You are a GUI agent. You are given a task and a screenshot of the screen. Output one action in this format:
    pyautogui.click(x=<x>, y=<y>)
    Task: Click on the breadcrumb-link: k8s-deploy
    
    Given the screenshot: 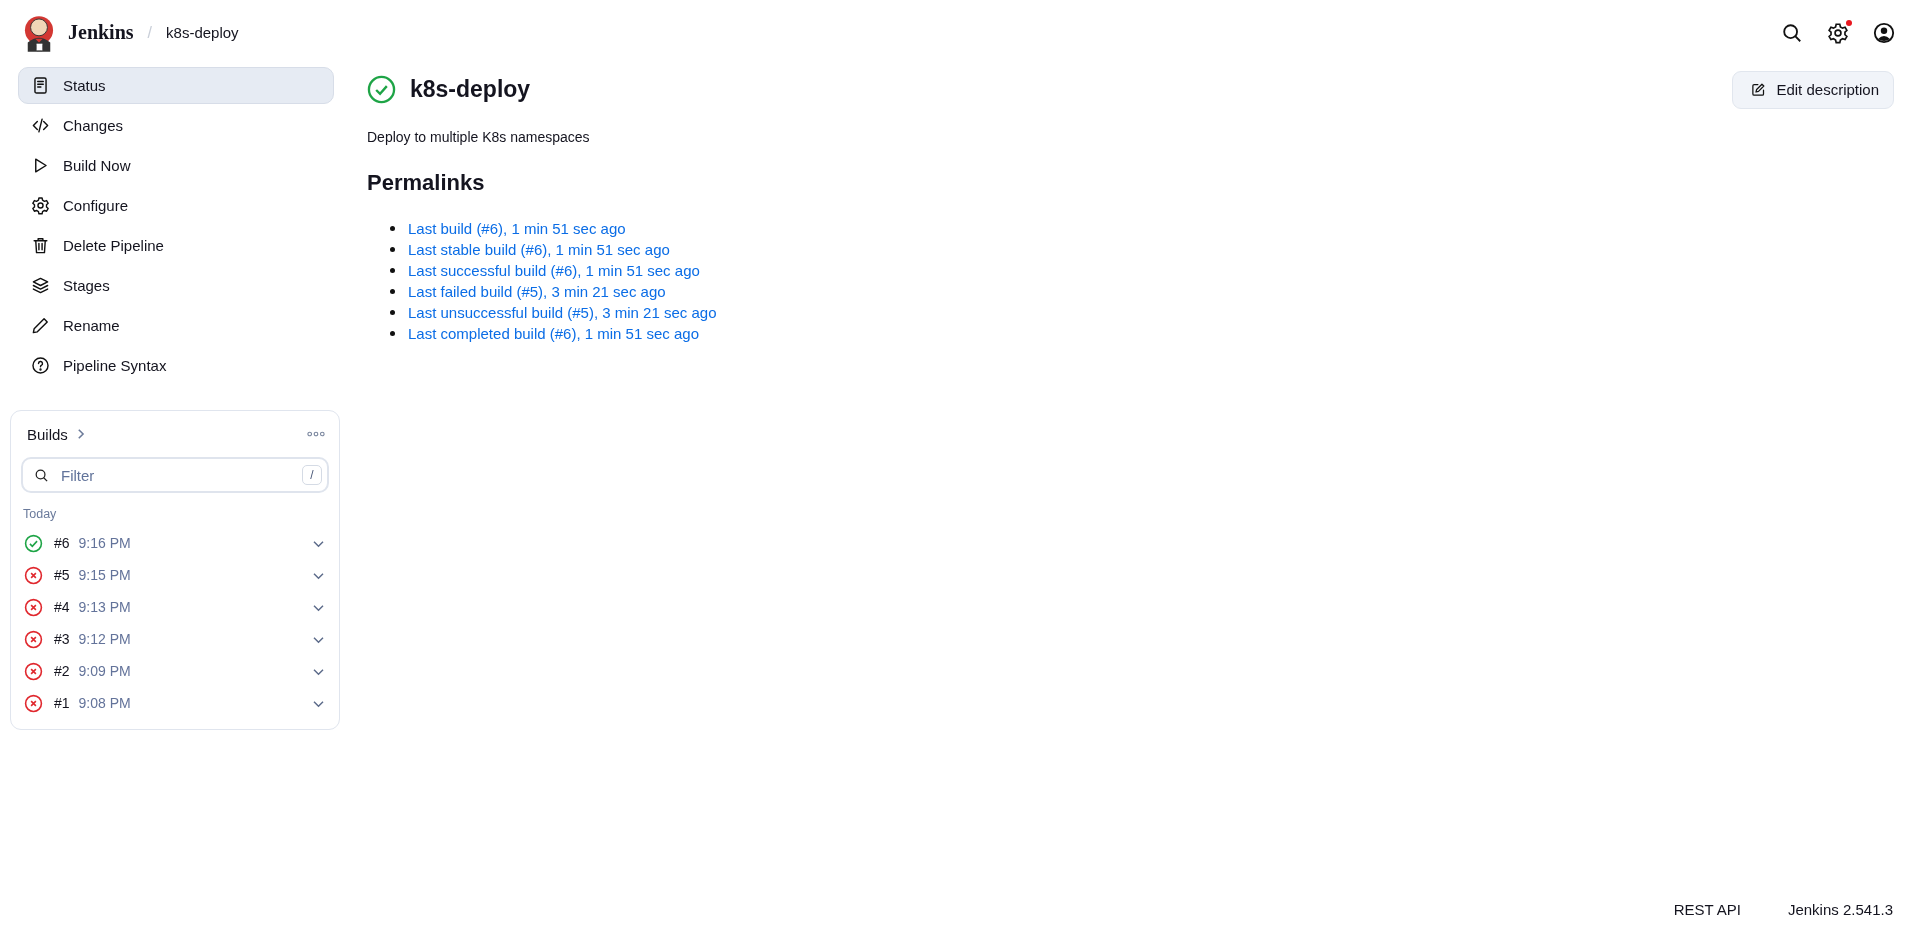 What is the action you would take?
    pyautogui.click(x=202, y=32)
    